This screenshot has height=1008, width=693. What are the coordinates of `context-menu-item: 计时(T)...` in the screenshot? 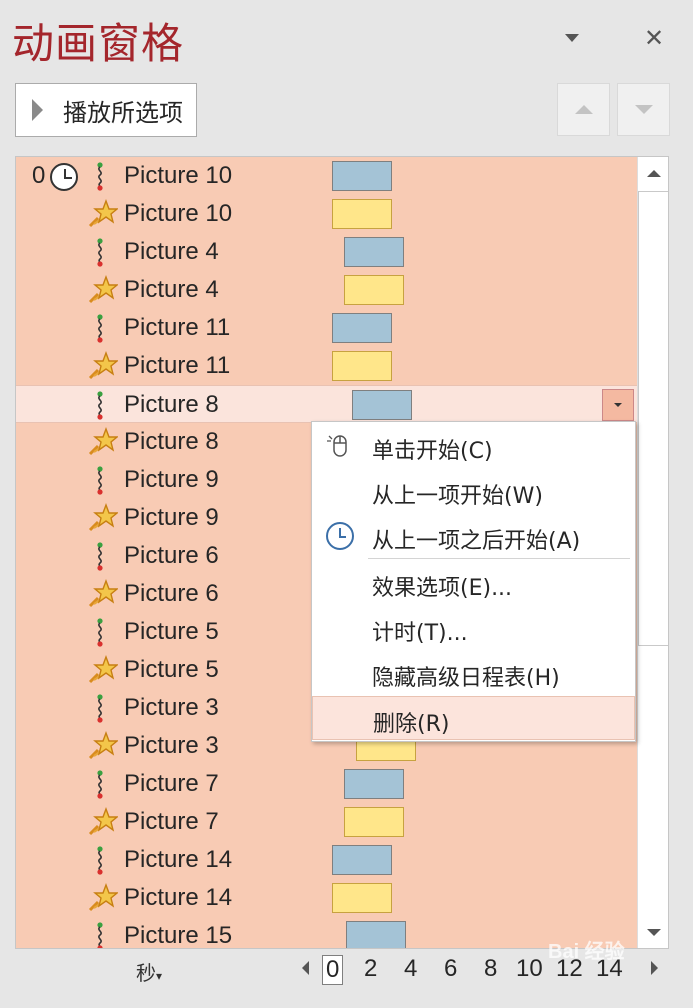 It's located at (473, 628).